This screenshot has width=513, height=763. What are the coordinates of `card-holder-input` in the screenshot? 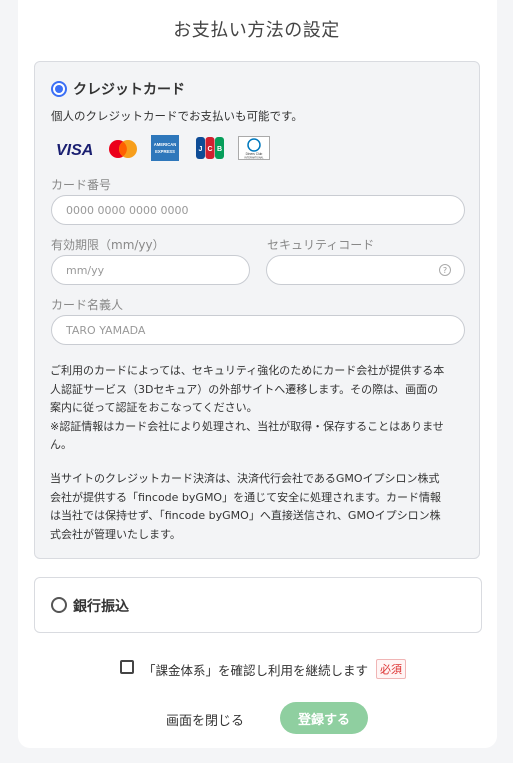 It's located at (258, 330).